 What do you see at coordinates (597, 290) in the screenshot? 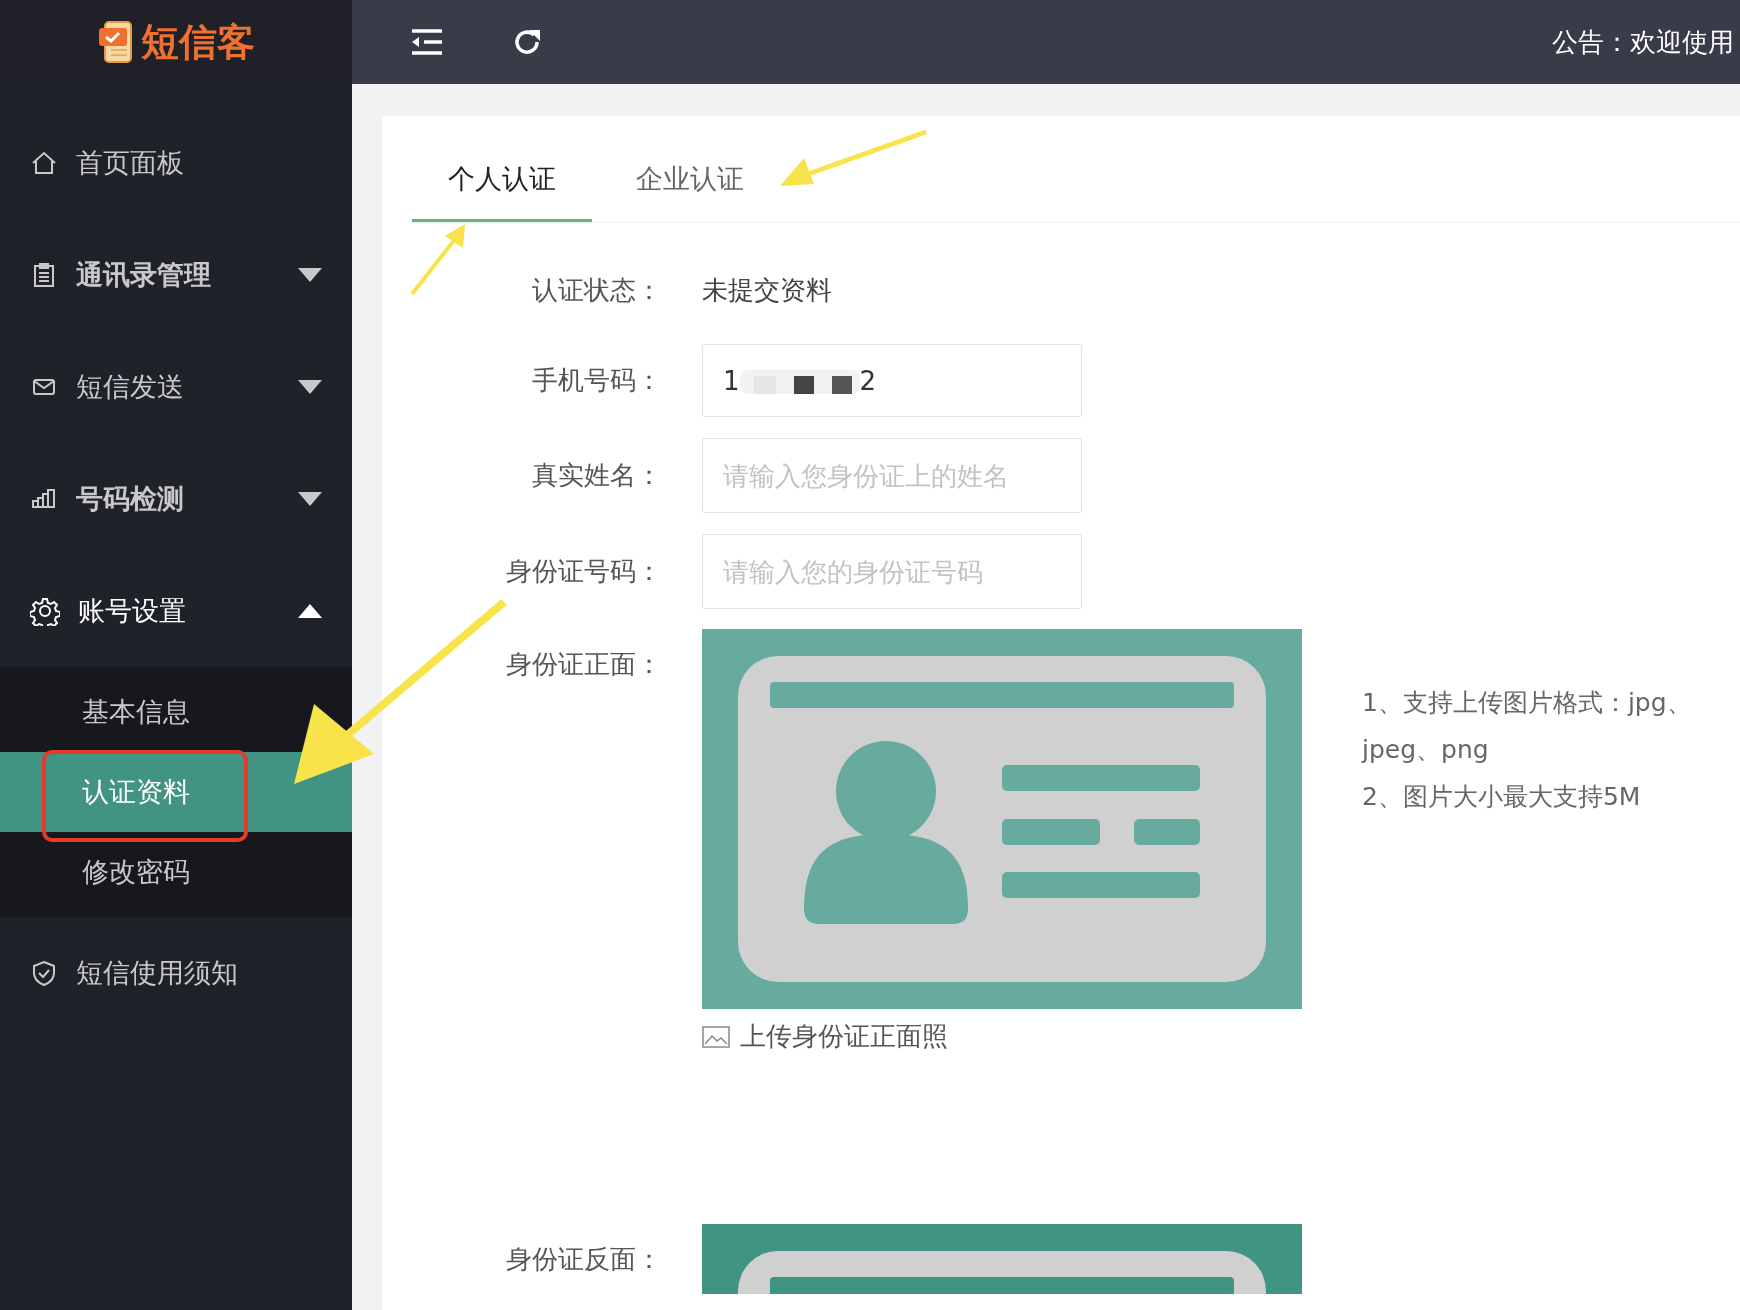
I see `field-label: 认证状态：` at bounding box center [597, 290].